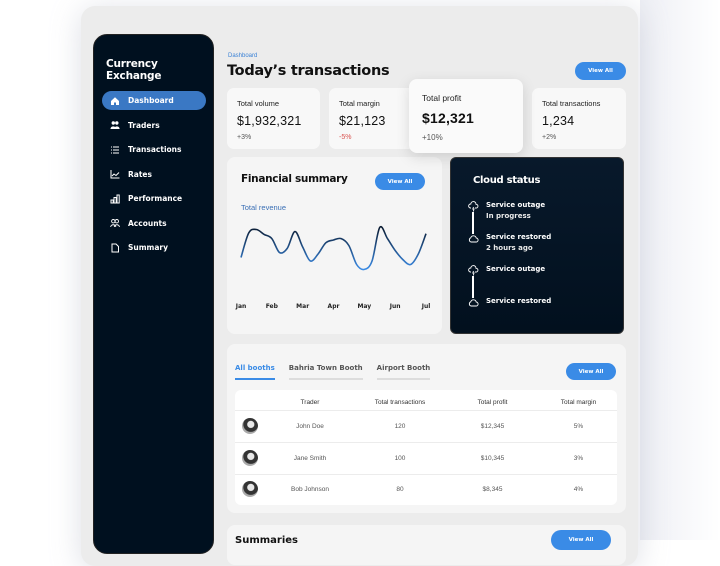 This screenshot has width=720, height=566. Describe the element at coordinates (115, 101) in the screenshot. I see `home-icon` at that location.